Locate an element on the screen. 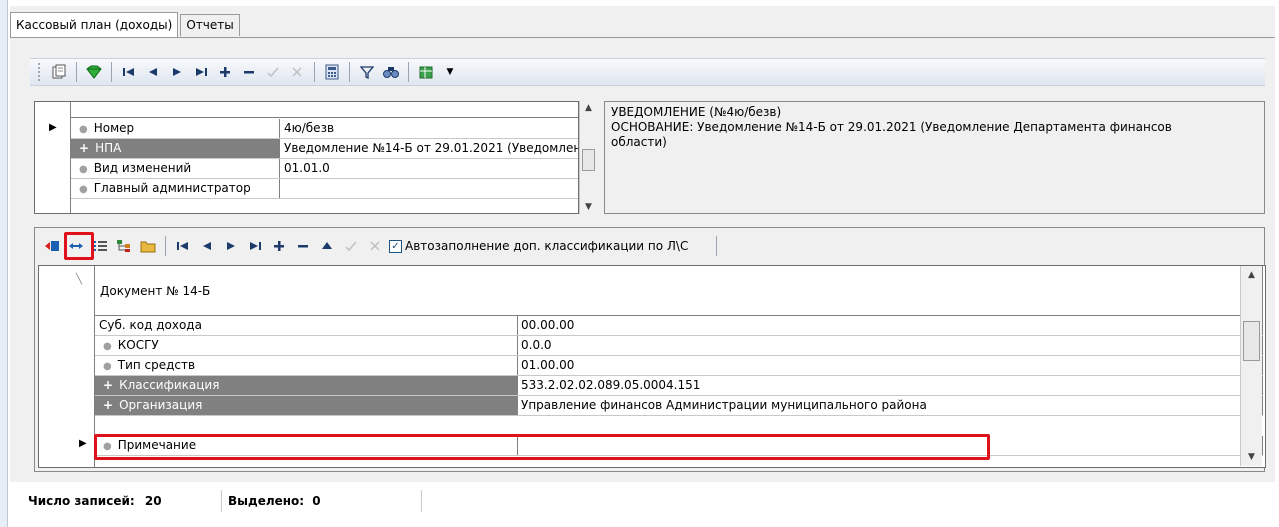 Image resolution: width=1279 pixels, height=527 pixels. window-left-edge is located at coordinates (4, 263).